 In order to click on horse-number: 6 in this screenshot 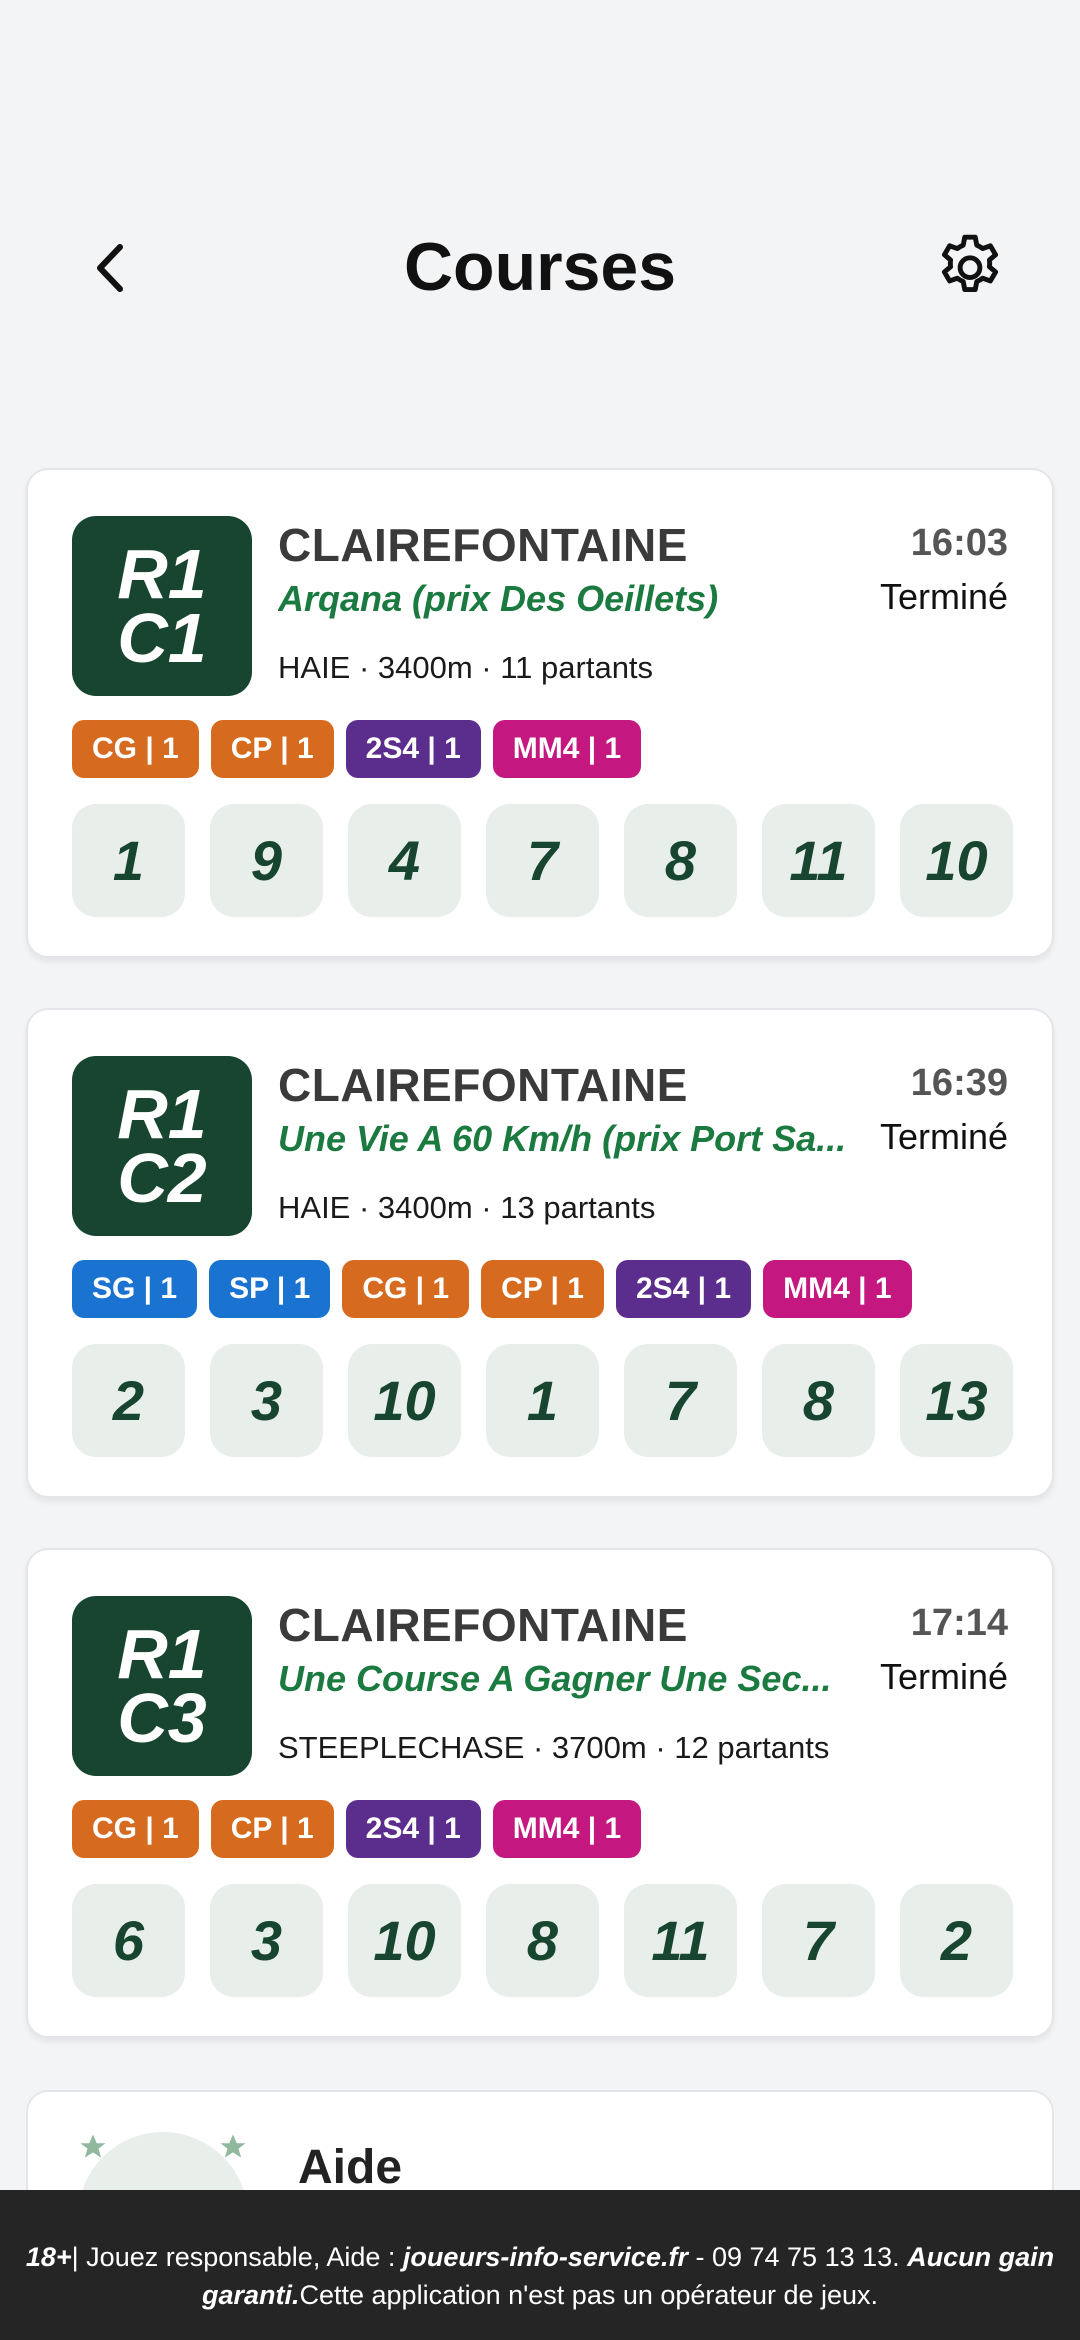, I will do `click(128, 1940)`.